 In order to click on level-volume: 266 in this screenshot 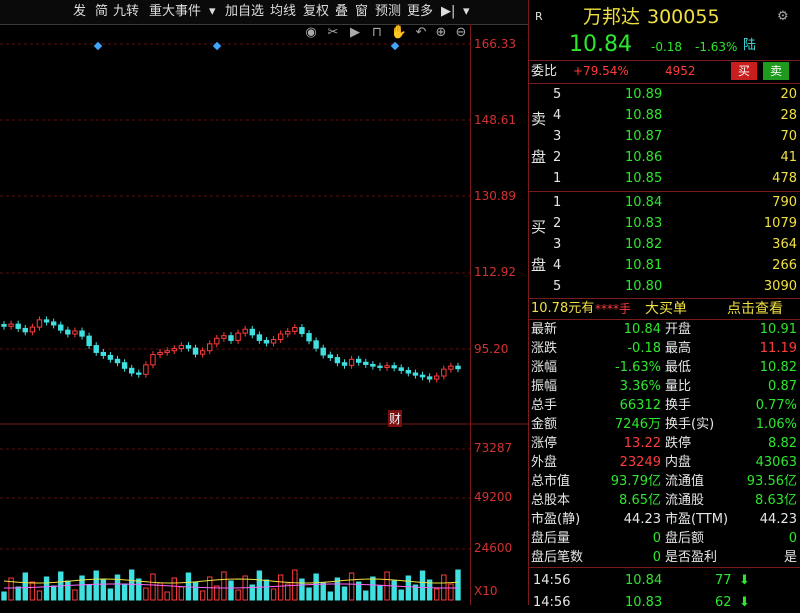, I will do `click(784, 265)`.